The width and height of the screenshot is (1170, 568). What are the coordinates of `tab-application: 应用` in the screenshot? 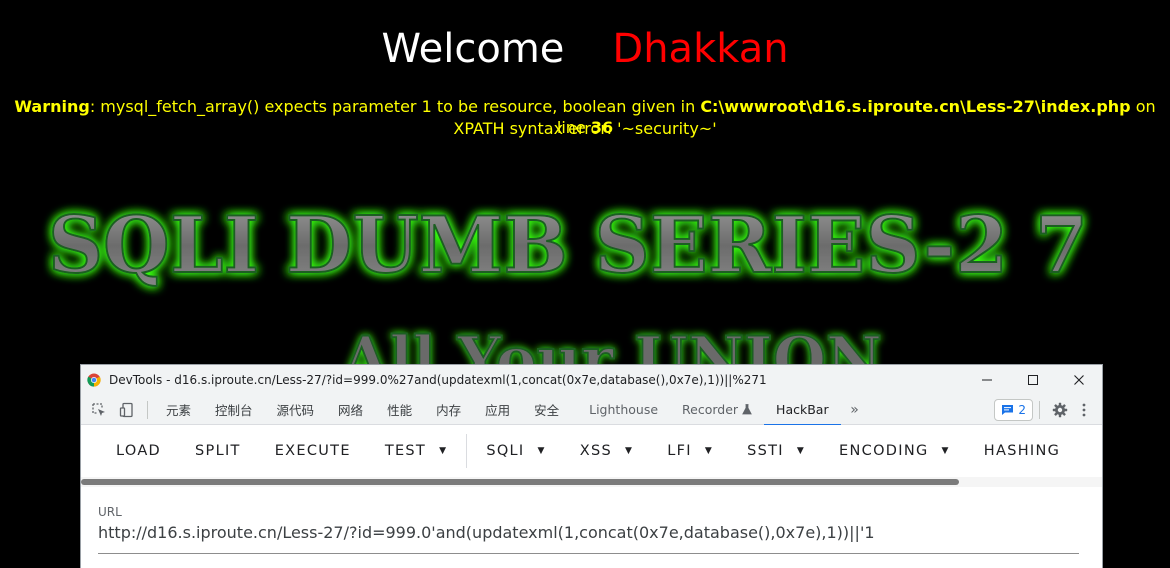 It's located at (497, 410).